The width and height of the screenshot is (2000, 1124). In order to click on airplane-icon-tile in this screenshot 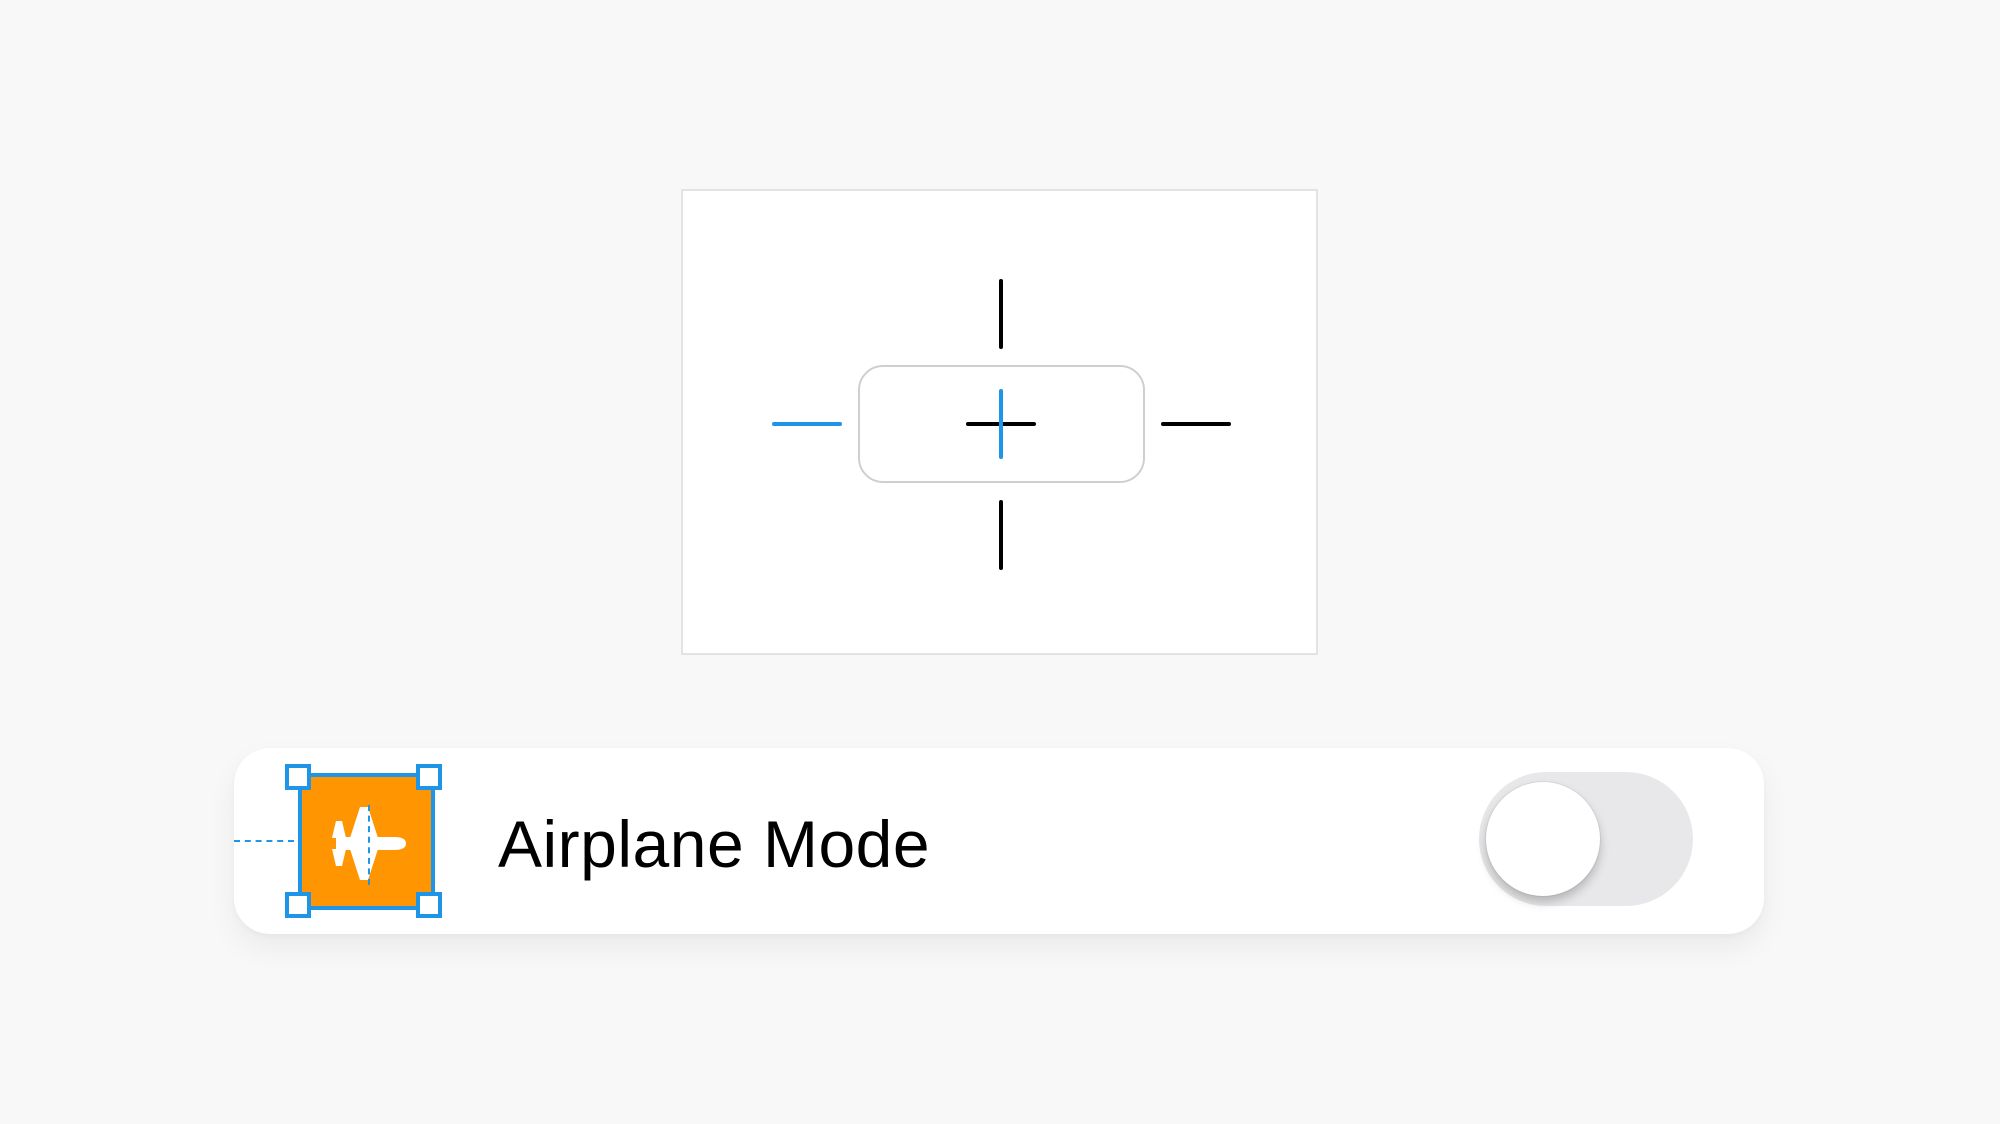, I will do `click(366, 841)`.